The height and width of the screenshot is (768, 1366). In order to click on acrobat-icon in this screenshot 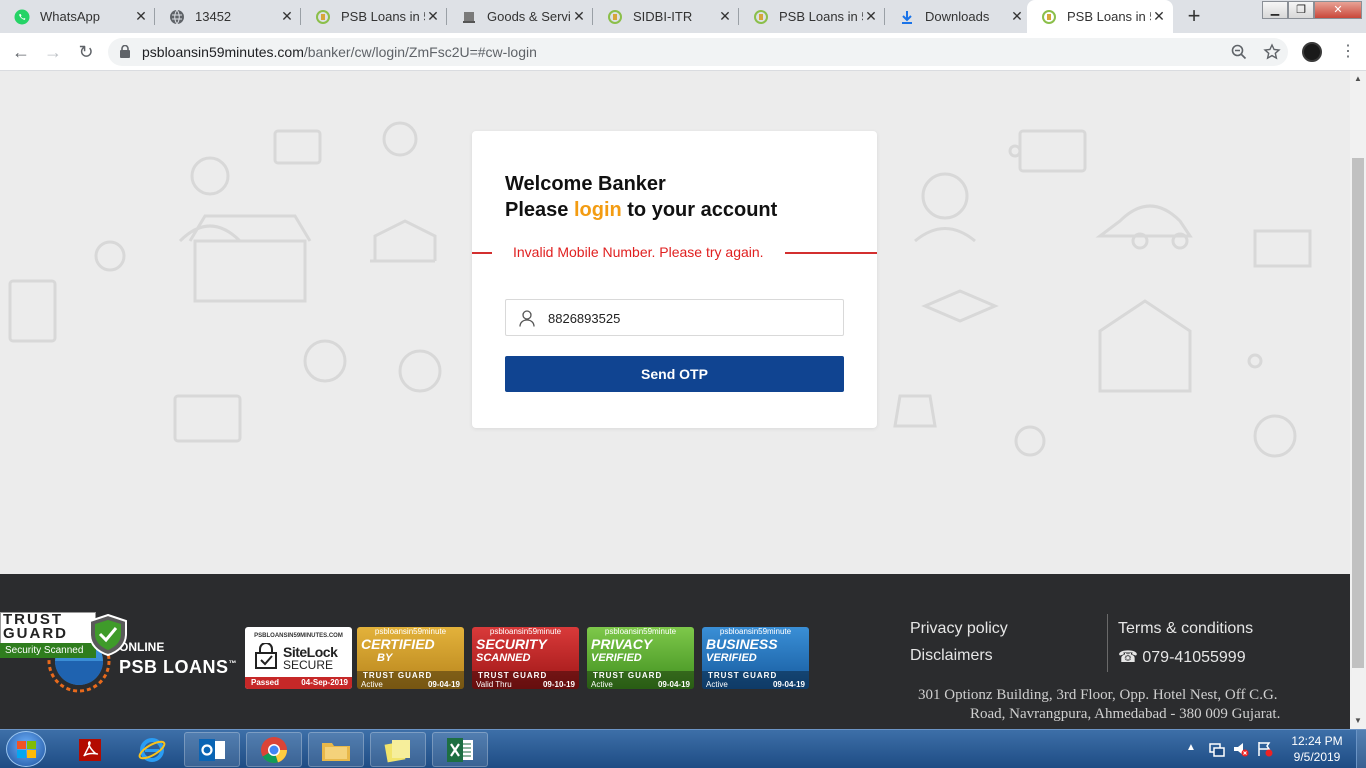, I will do `click(90, 749)`.